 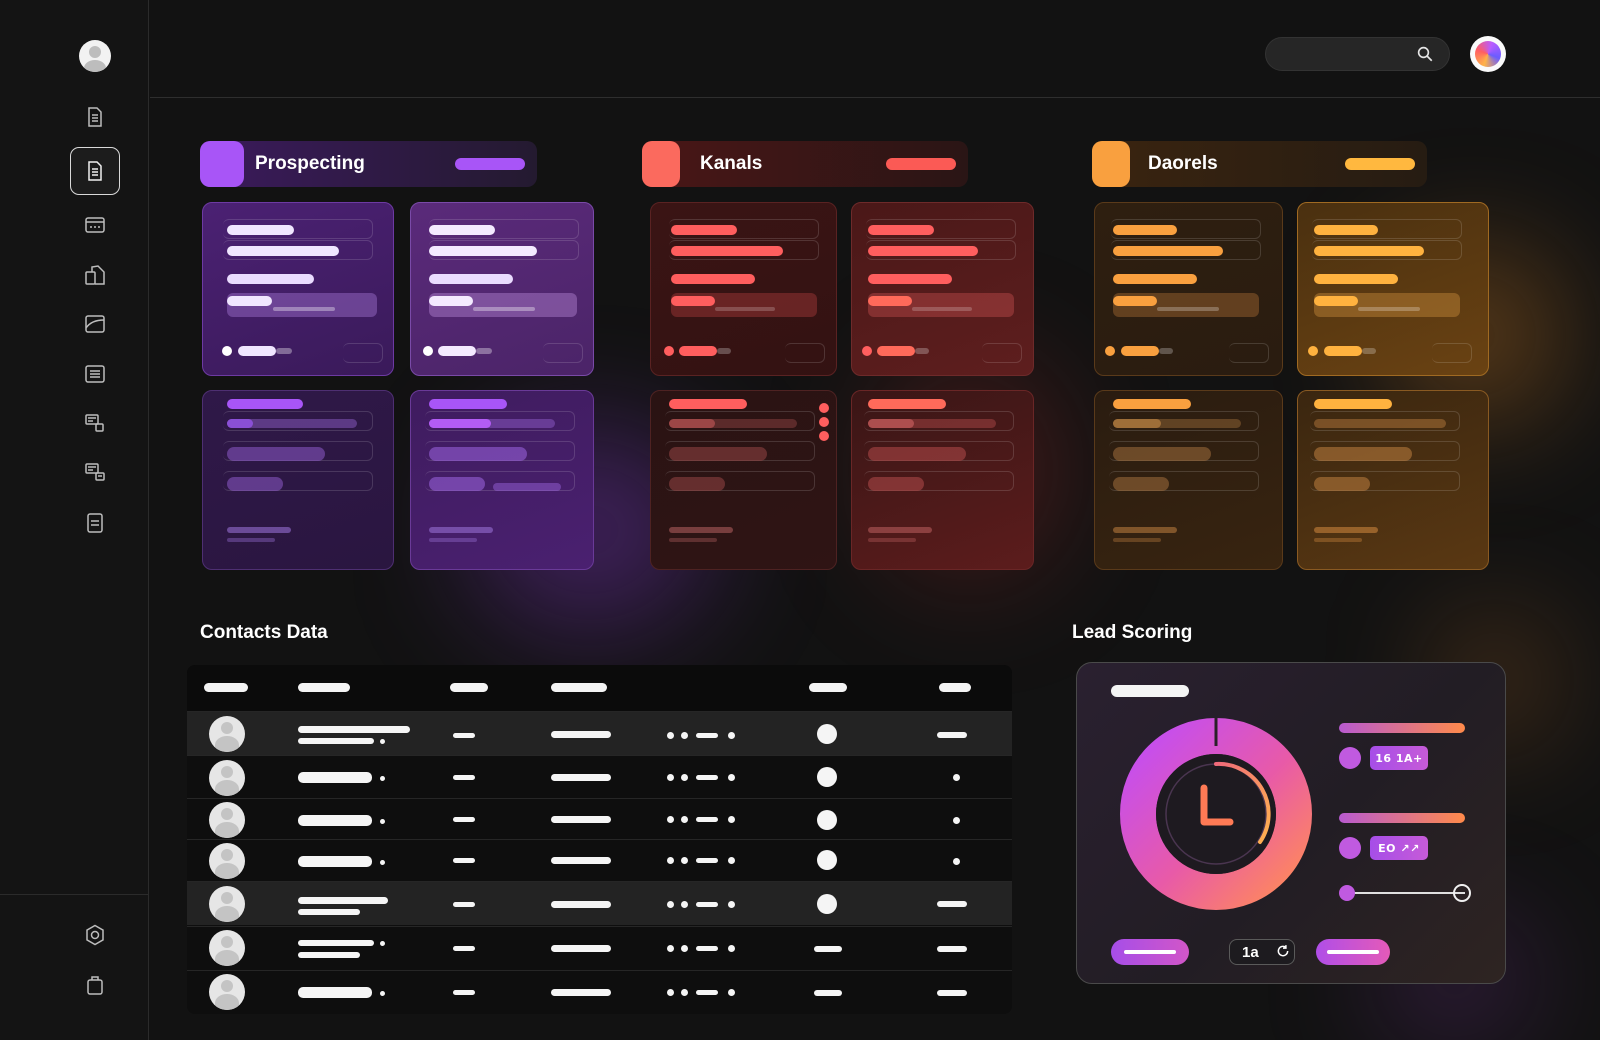 What do you see at coordinates (1150, 952) in the screenshot?
I see `lead-action-button` at bounding box center [1150, 952].